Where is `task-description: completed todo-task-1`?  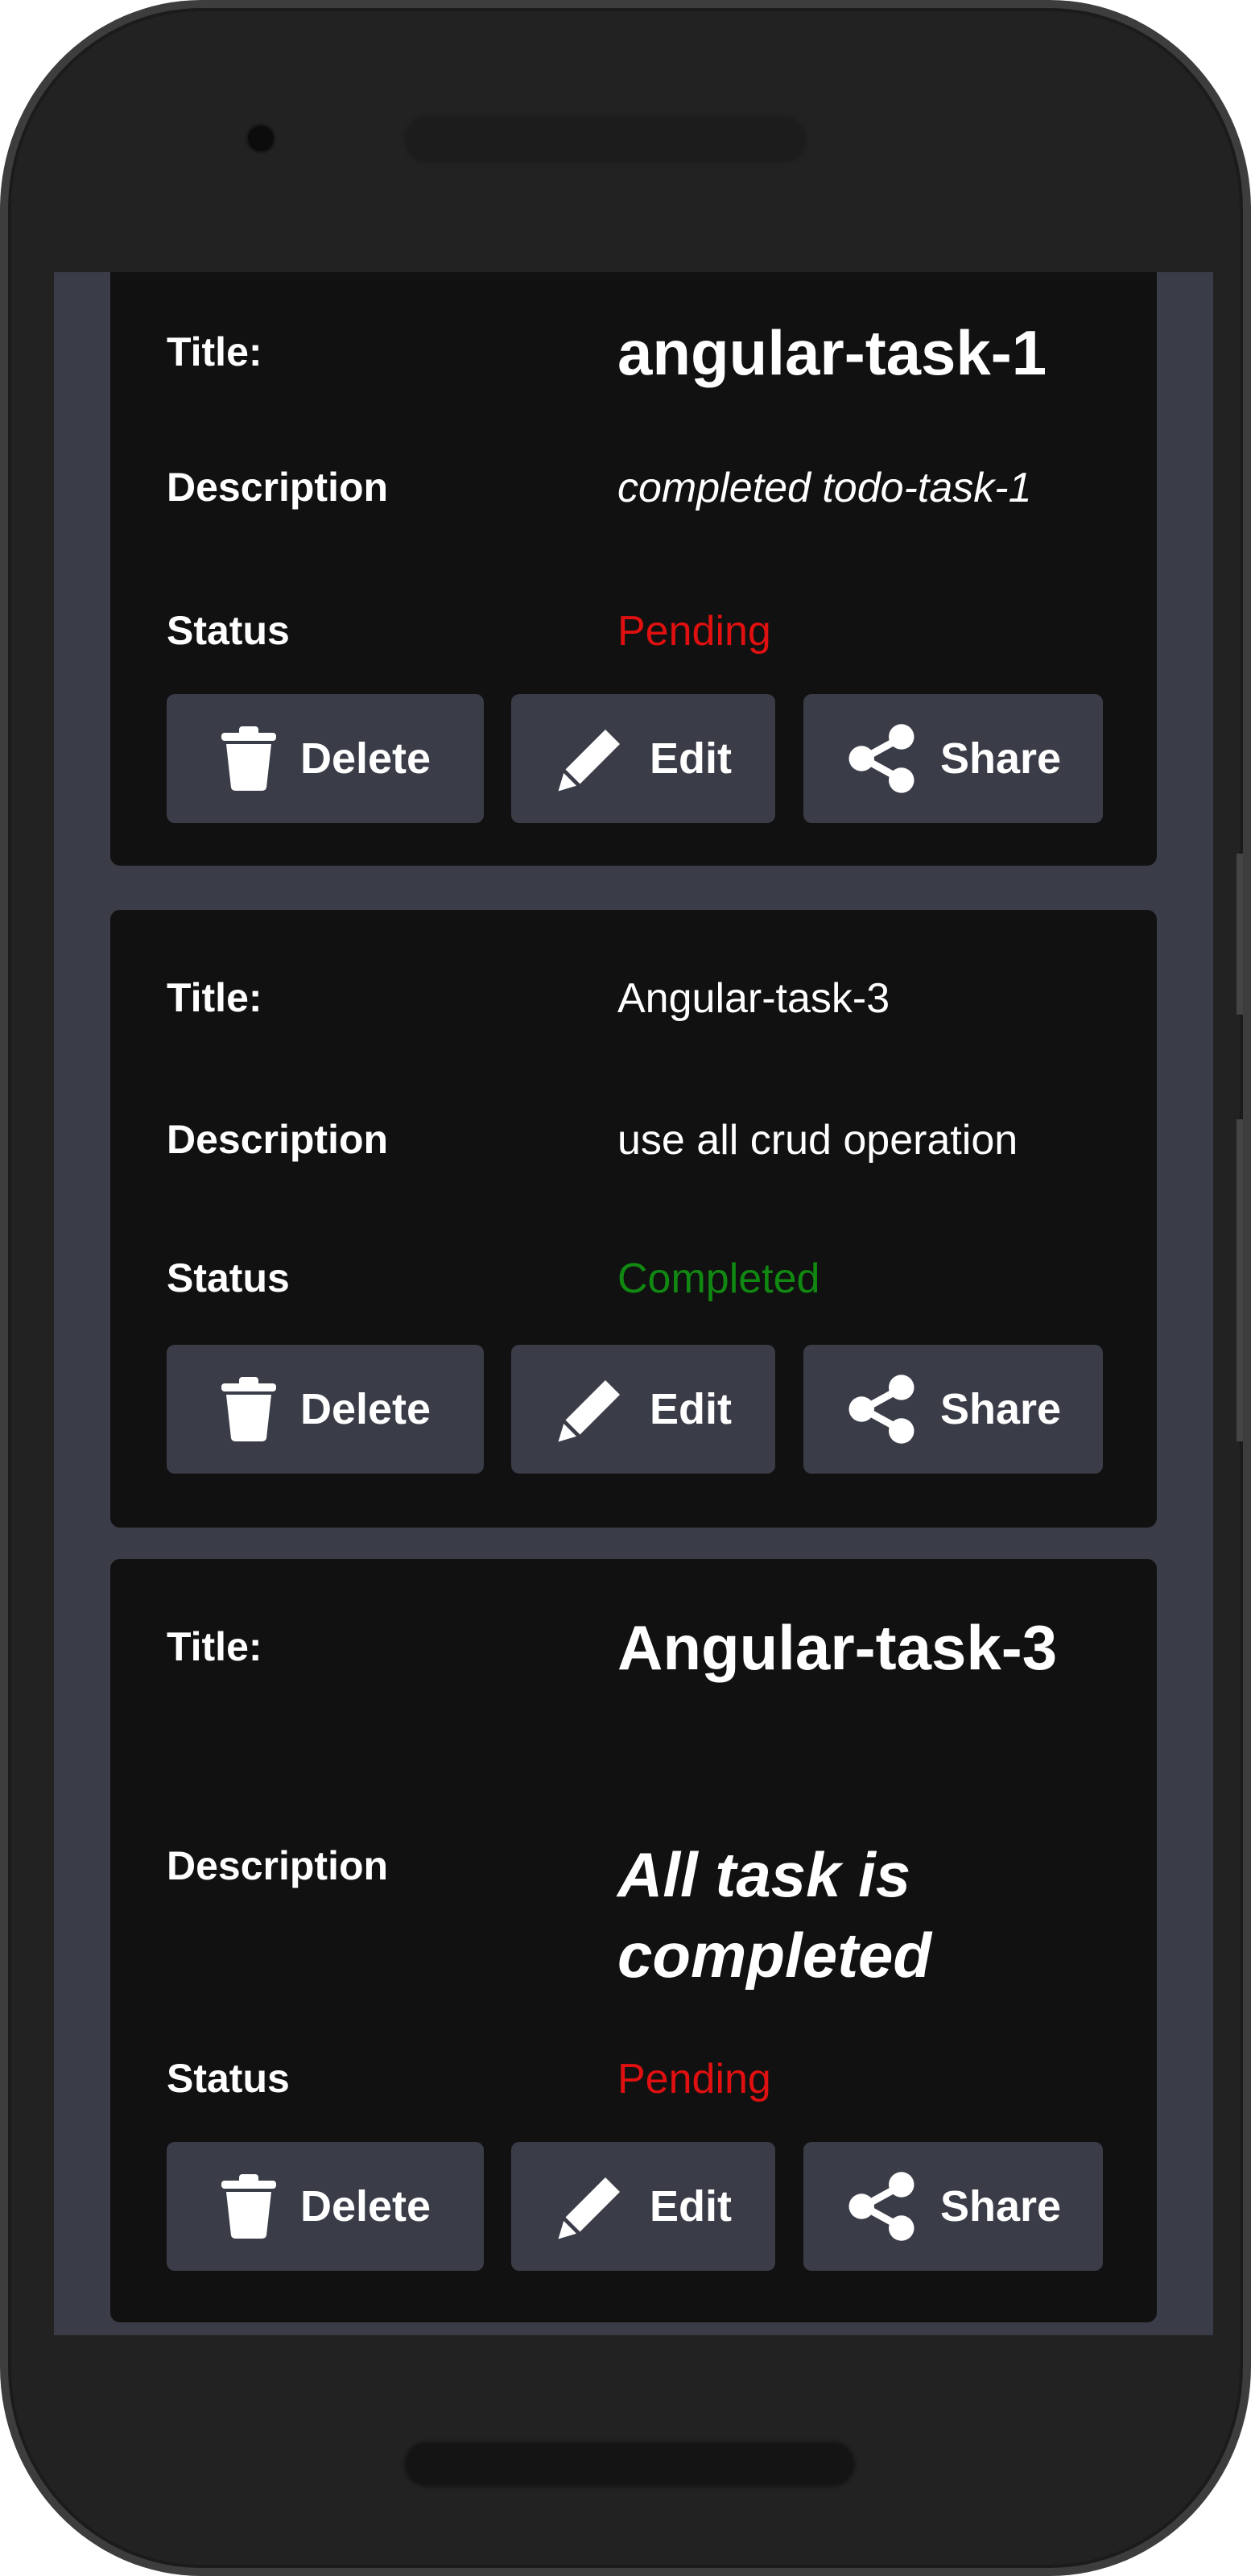 task-description: completed todo-task-1 is located at coordinates (824, 488).